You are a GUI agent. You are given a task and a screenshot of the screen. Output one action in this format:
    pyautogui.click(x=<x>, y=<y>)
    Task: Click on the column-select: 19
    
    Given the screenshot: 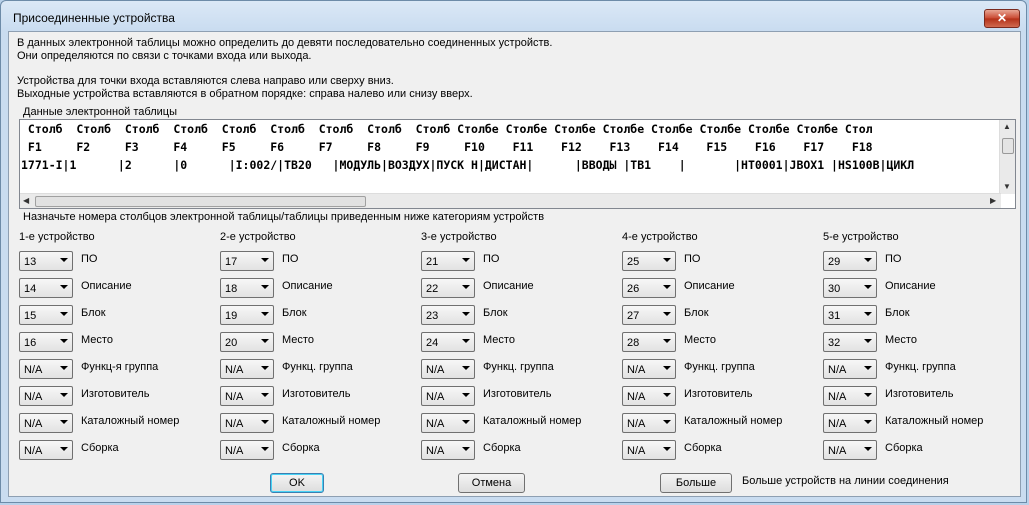 What is the action you would take?
    pyautogui.click(x=247, y=315)
    